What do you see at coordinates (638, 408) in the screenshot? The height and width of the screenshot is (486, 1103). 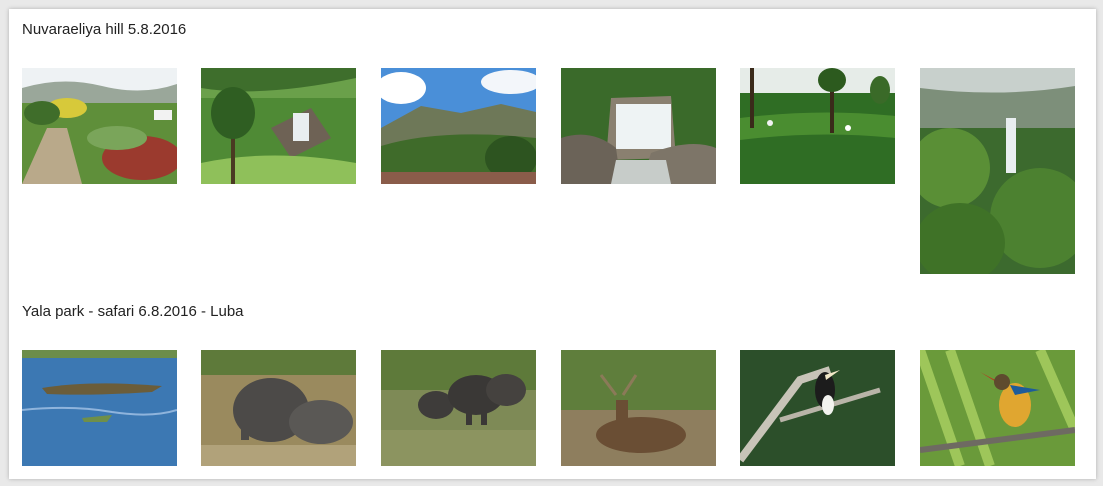 I see `photo-thumbnail-deer-pond` at bounding box center [638, 408].